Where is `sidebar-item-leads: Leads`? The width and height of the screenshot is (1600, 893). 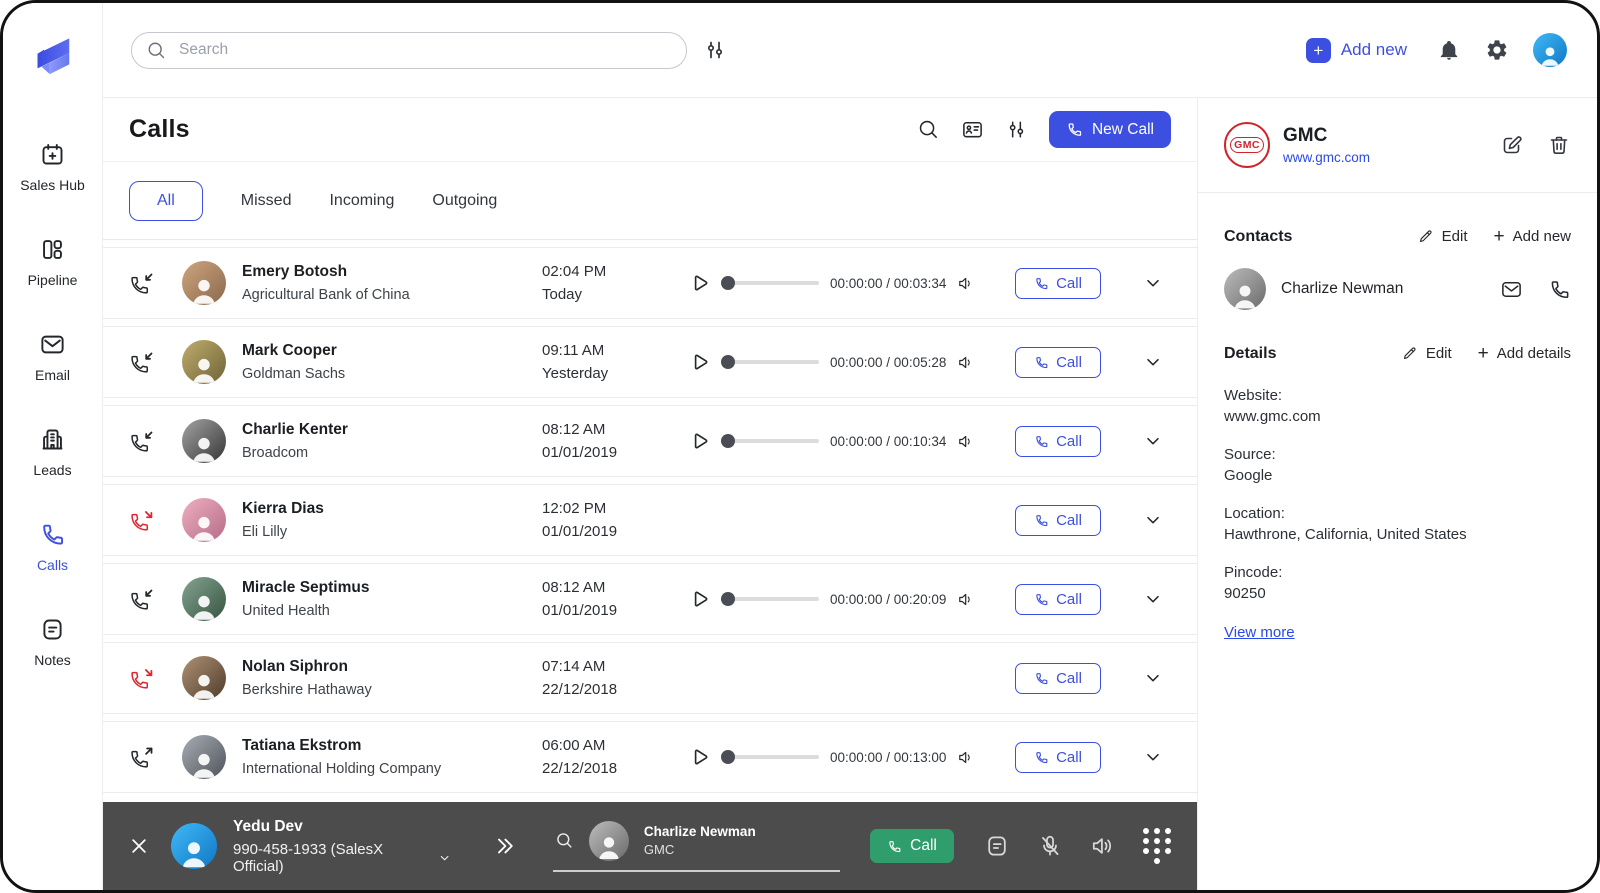
sidebar-item-leads: Leads is located at coordinates (52, 452).